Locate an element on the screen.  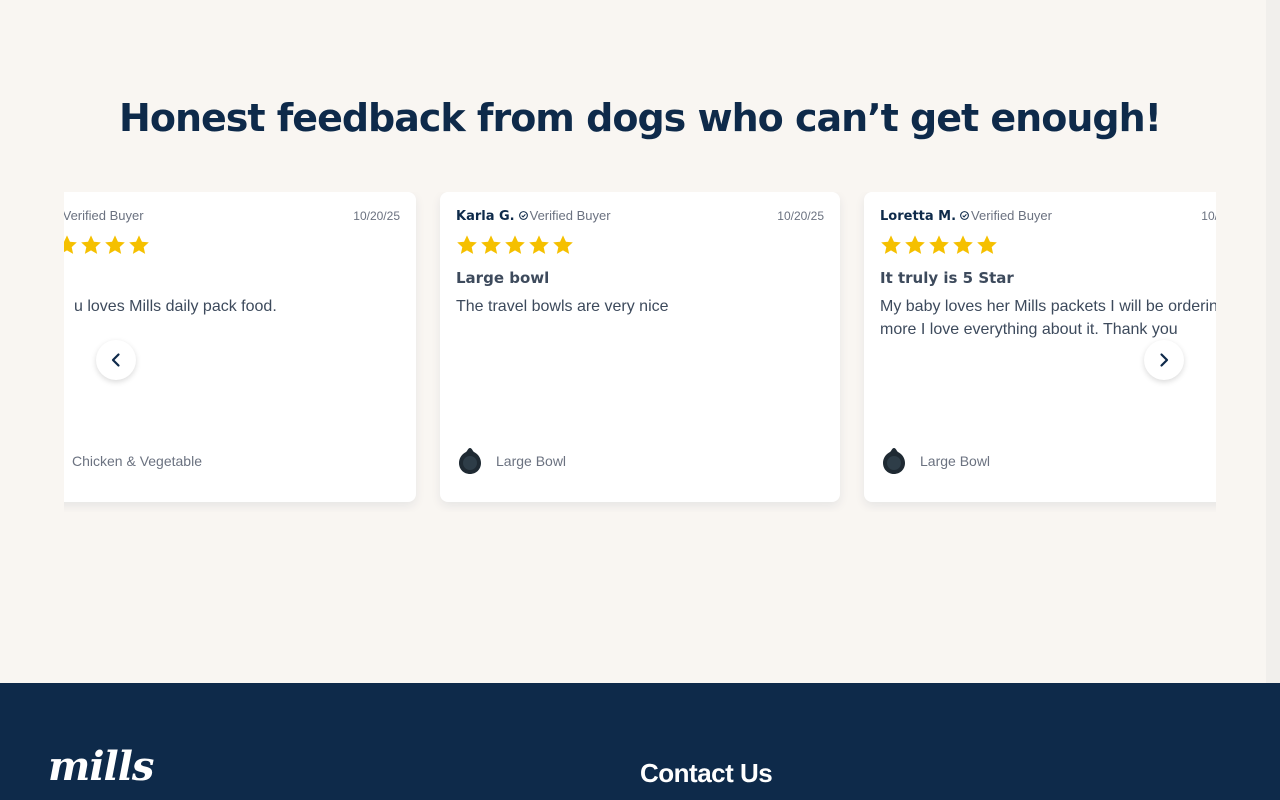
review-body: The travel bowls are very nice is located at coordinates (562, 306).